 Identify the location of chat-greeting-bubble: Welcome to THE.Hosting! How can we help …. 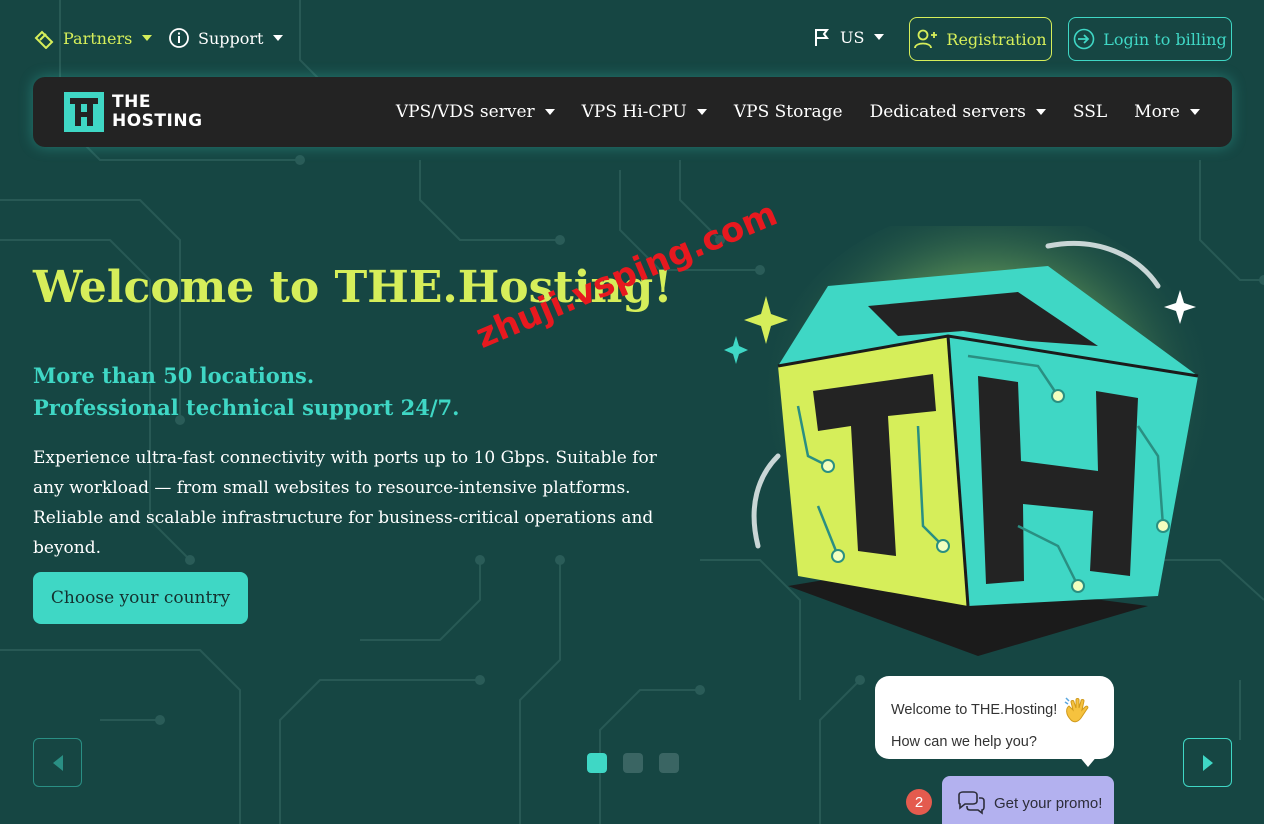
(994, 717).